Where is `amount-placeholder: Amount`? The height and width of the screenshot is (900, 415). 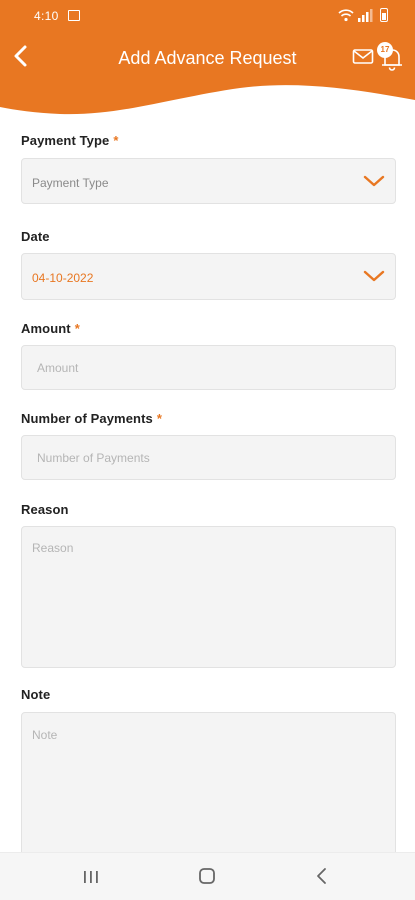 amount-placeholder: Amount is located at coordinates (58, 368).